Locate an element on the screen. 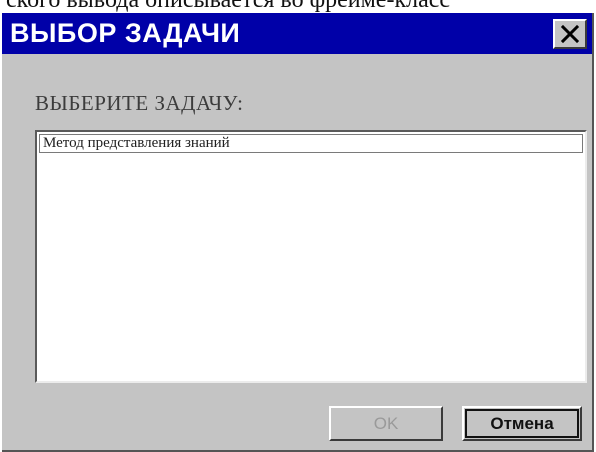 Image resolution: width=596 pixels, height=452 pixels. close-icon is located at coordinates (570, 34).